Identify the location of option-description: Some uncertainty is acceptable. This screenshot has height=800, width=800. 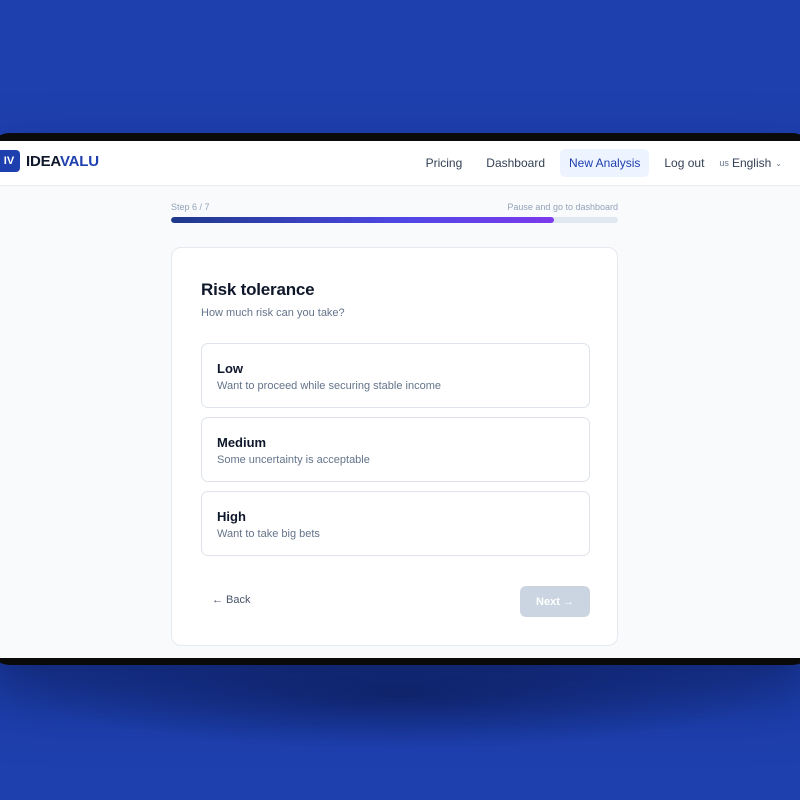
(293, 460).